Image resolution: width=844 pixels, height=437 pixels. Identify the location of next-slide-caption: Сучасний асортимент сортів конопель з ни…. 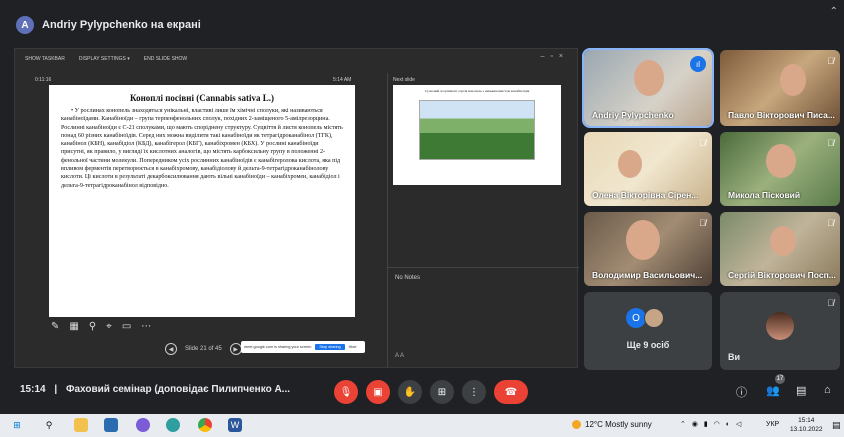
(477, 91).